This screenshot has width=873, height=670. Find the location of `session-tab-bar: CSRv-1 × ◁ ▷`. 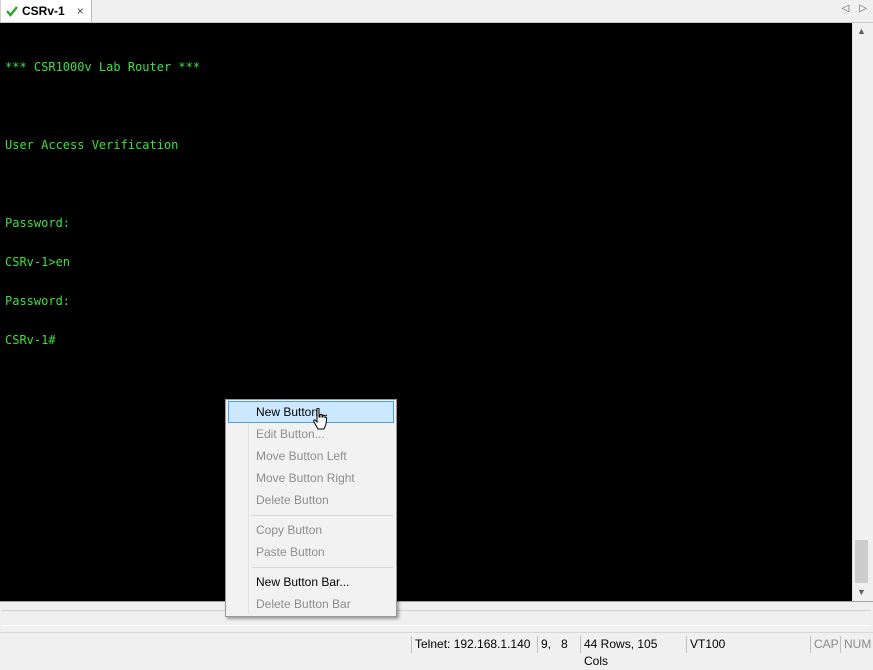

session-tab-bar: CSRv-1 × ◁ ▷ is located at coordinates (436, 11).